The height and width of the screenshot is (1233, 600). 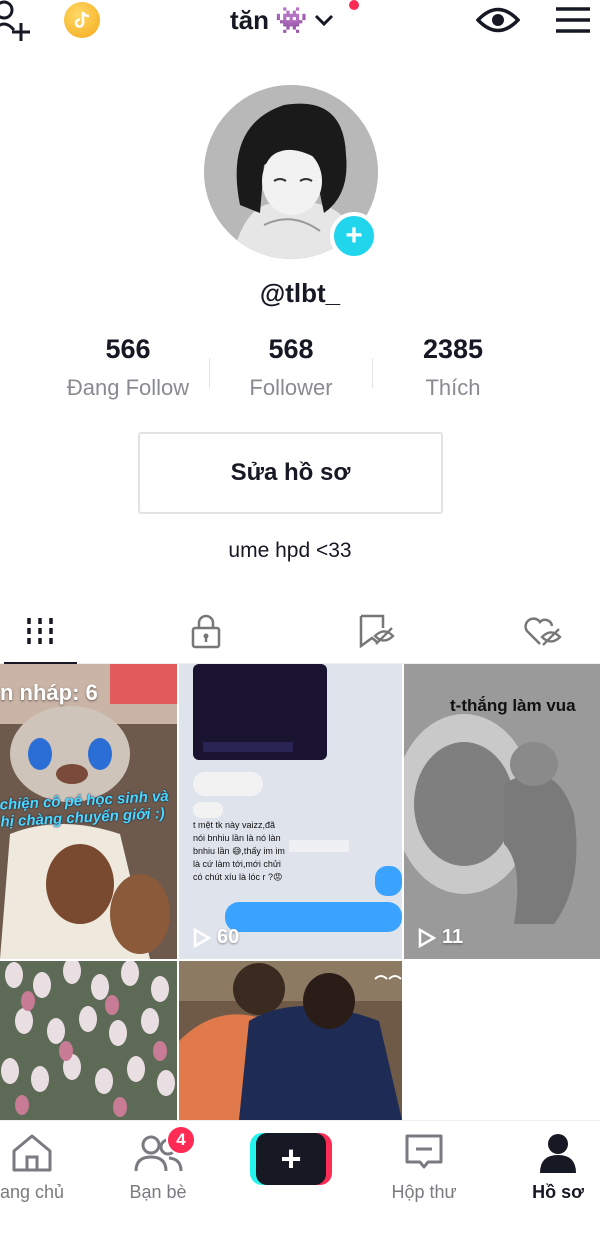 What do you see at coordinates (424, 1192) in the screenshot?
I see `nav-label: Hộp thư` at bounding box center [424, 1192].